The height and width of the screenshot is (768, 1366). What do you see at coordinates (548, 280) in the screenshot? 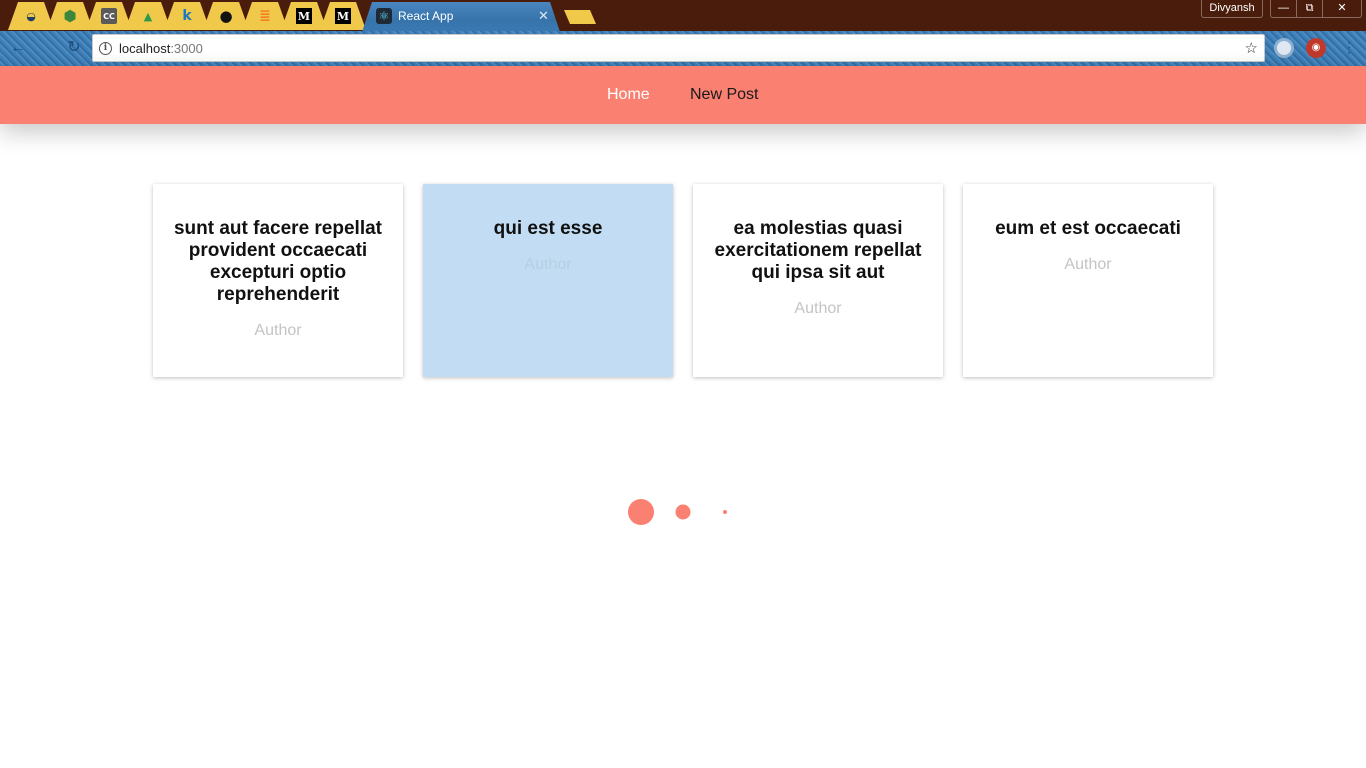
I see `post-card: qui est esse Author` at bounding box center [548, 280].